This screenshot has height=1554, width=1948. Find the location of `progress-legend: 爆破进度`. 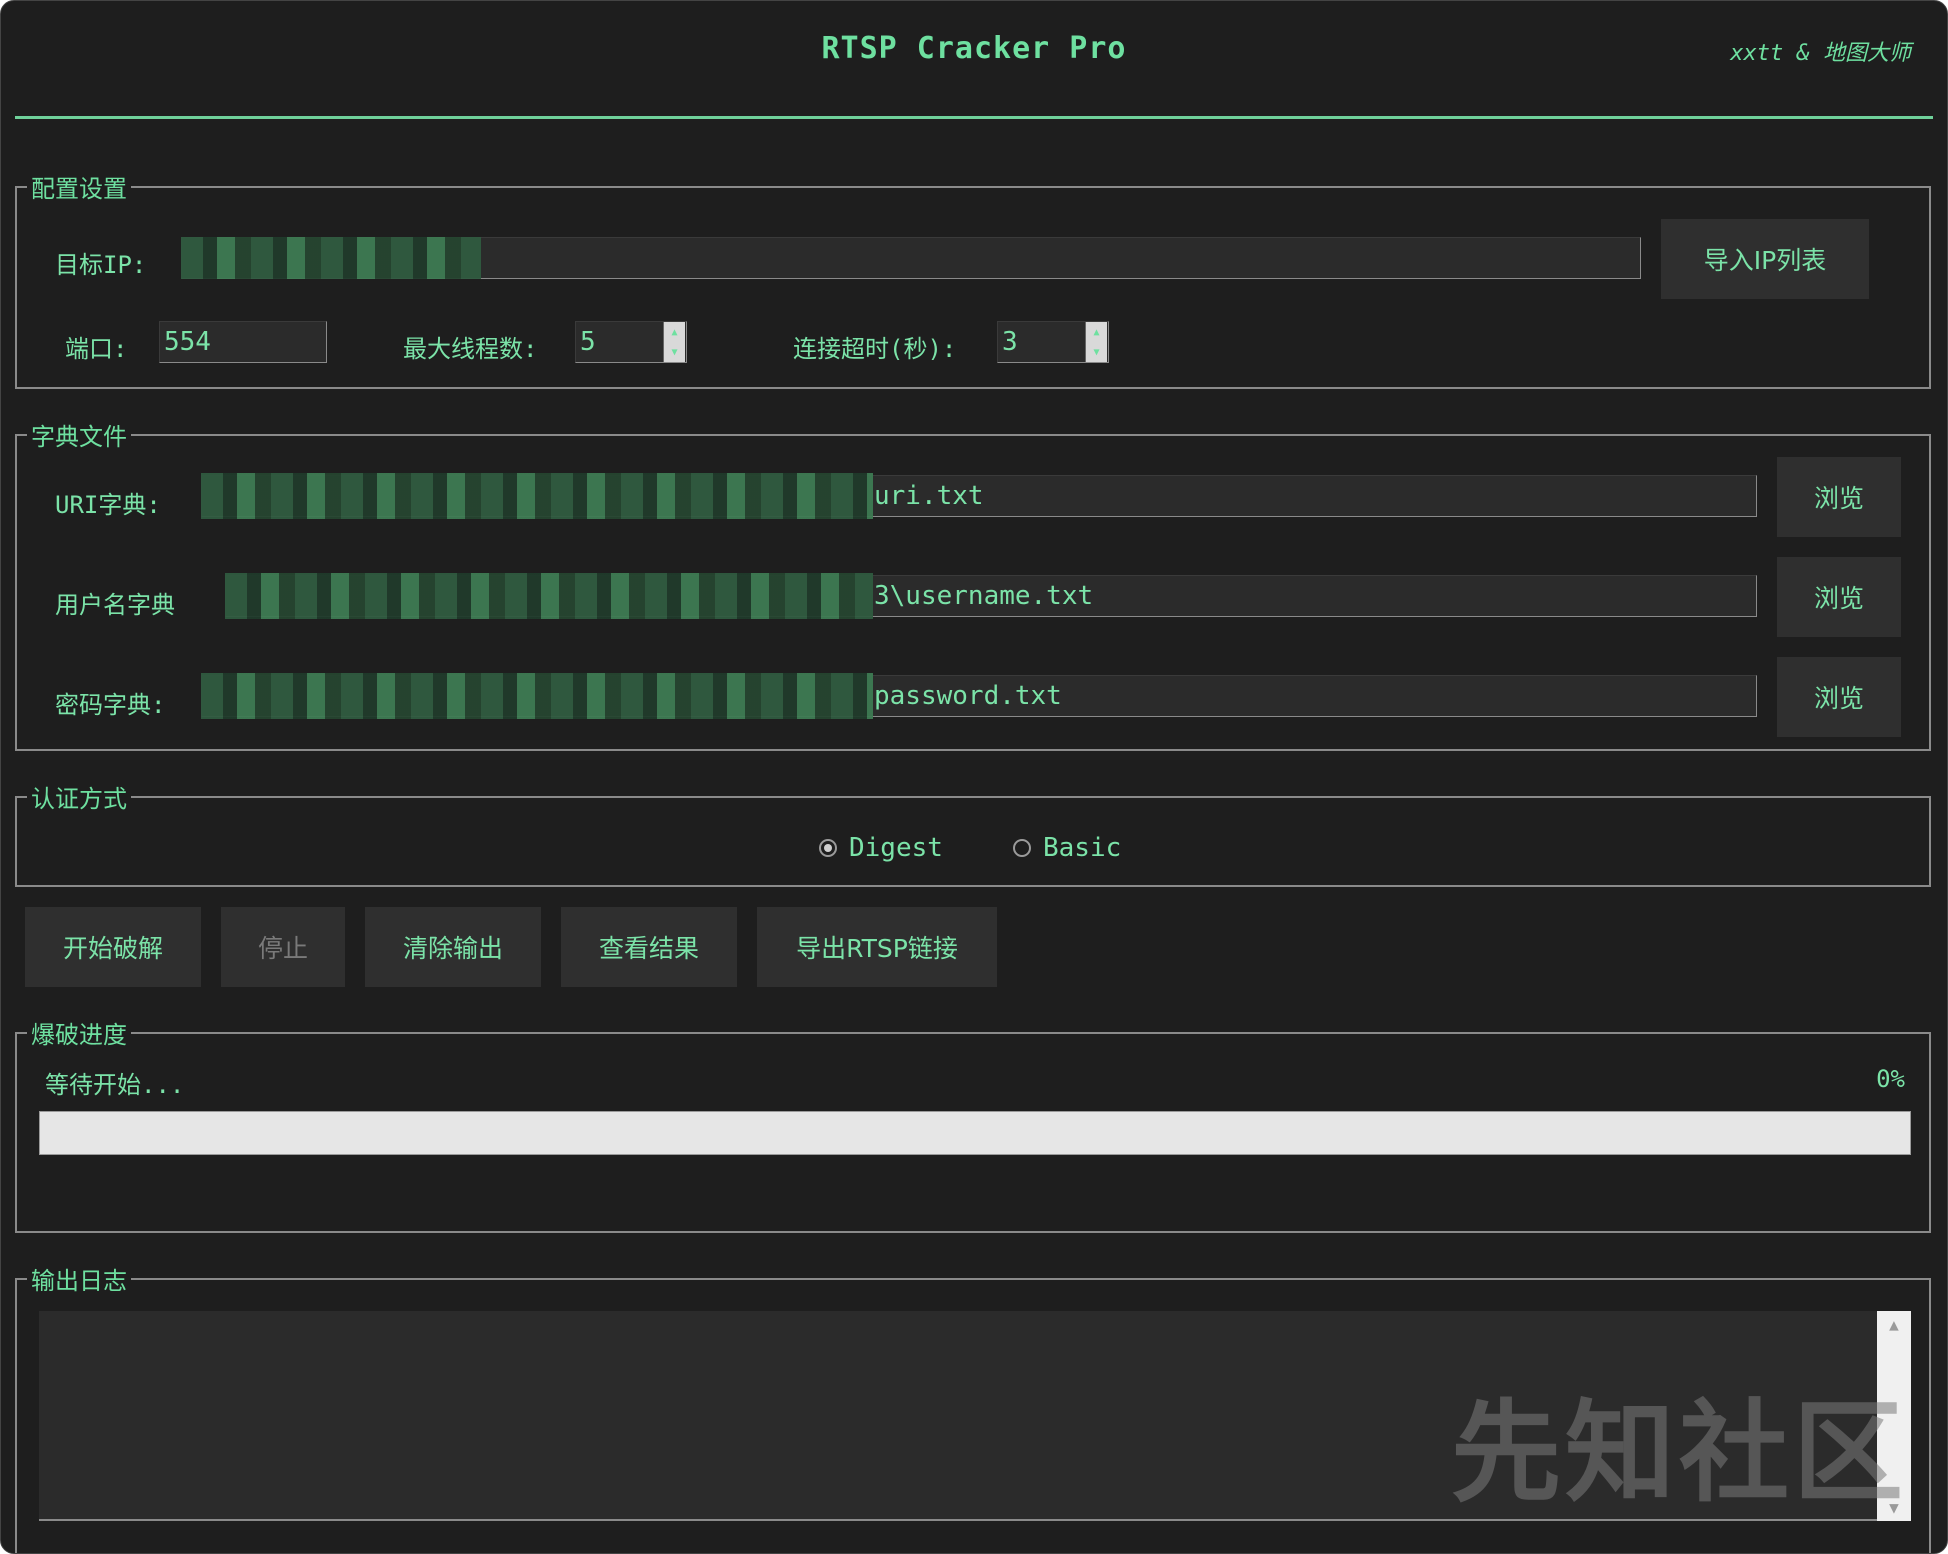

progress-legend: 爆破进度 is located at coordinates (79, 1035).